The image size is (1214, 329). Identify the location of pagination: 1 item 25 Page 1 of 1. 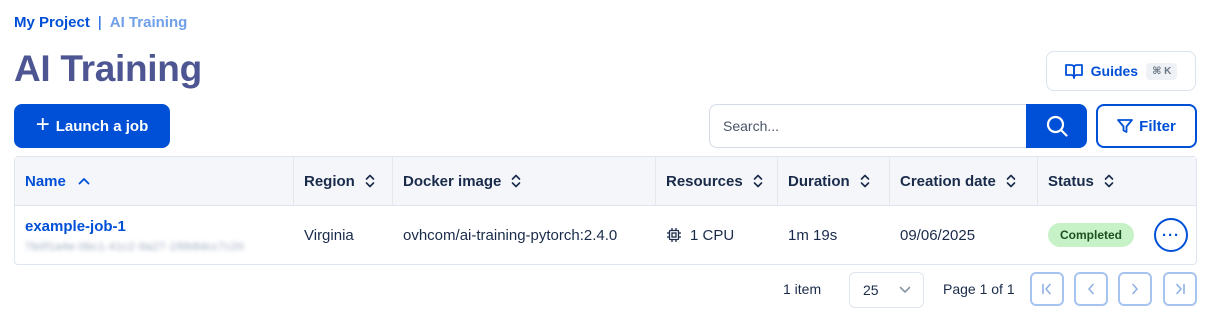
(607, 290).